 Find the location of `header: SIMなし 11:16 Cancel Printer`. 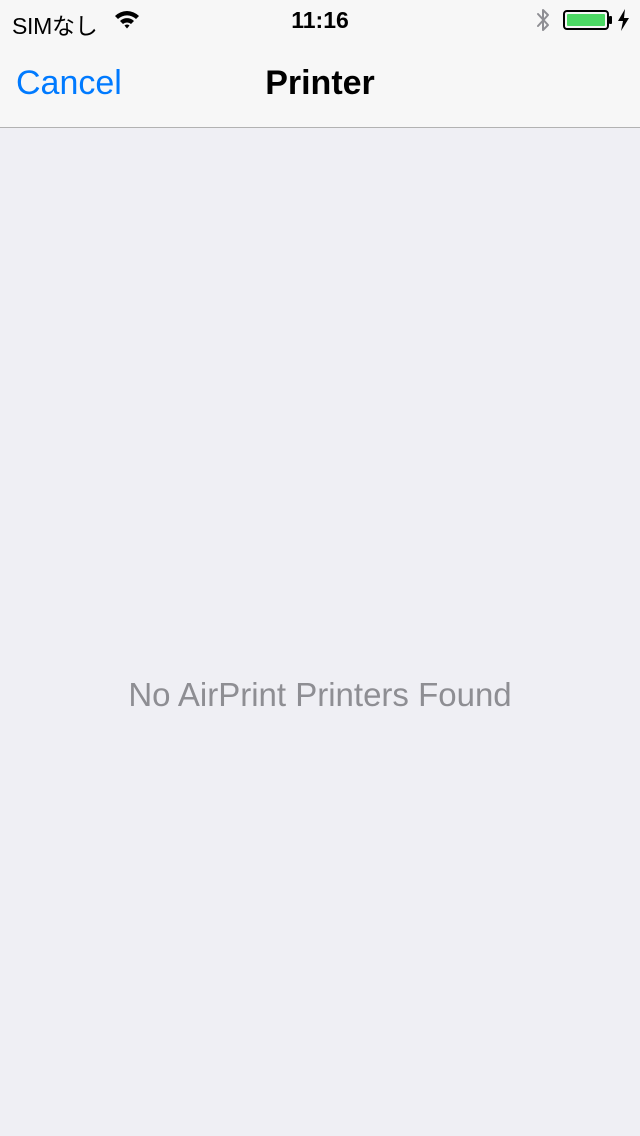

header: SIMなし 11:16 Cancel Printer is located at coordinates (320, 64).